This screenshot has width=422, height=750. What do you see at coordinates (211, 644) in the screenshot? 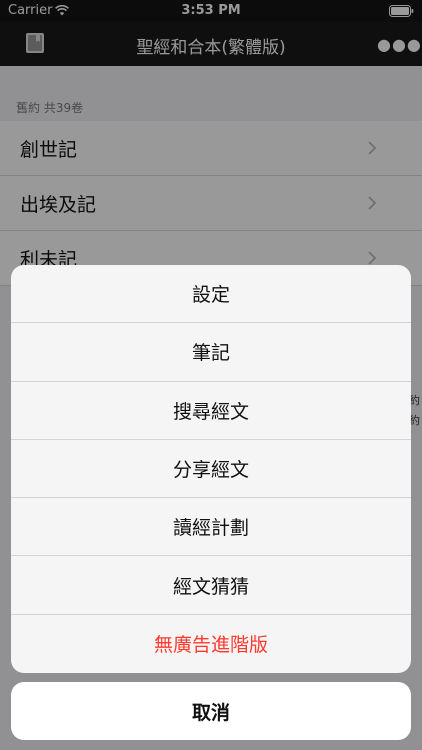
I see `ad-free-premium-button: 無廣告進階版` at bounding box center [211, 644].